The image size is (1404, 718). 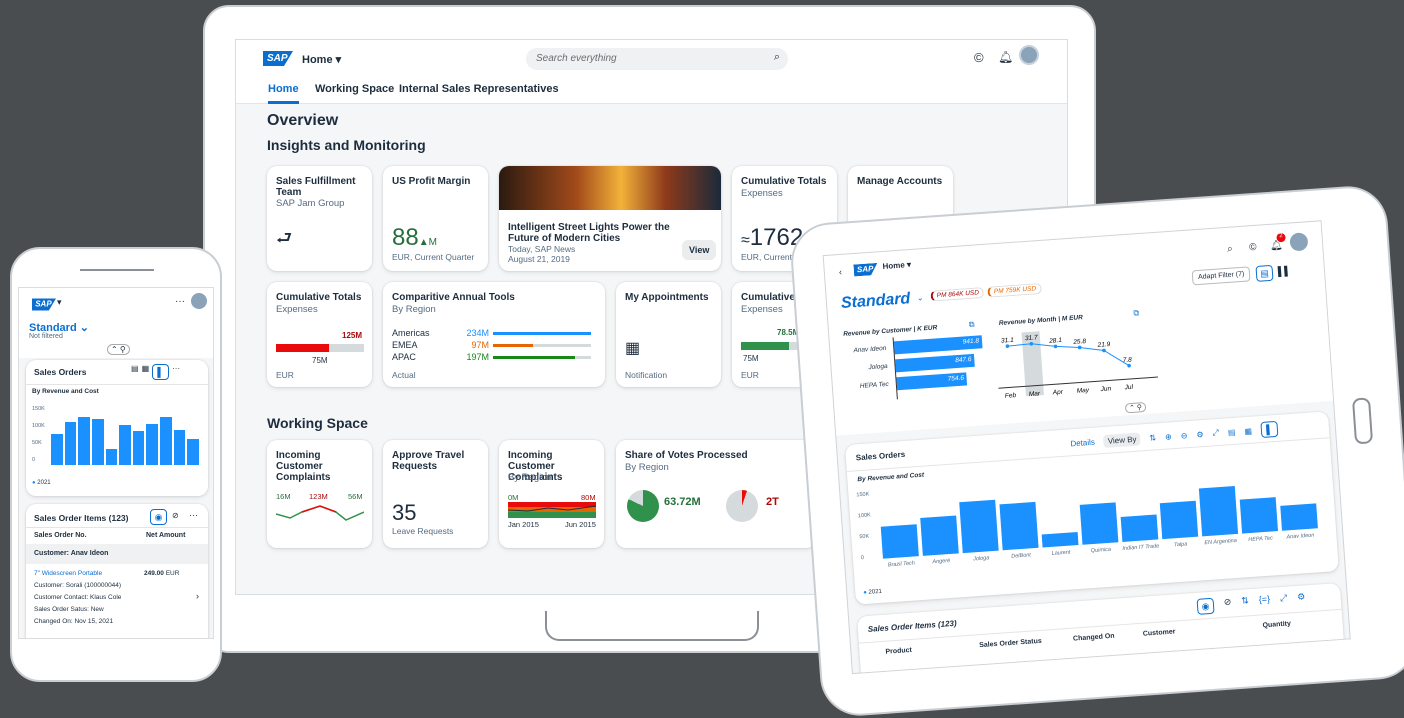 I want to click on calendar-icon: ▦, so click(x=633, y=348).